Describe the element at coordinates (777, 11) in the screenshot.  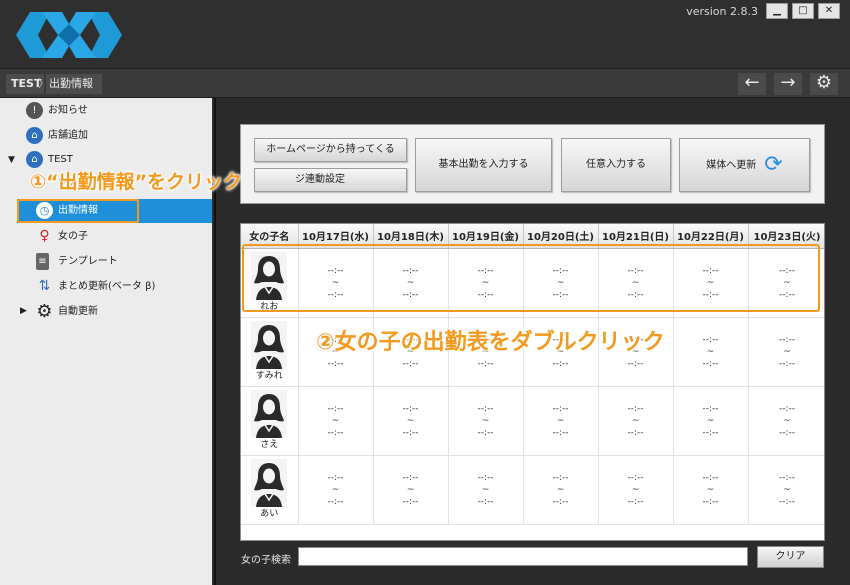
I see `minimize-button: ▁` at that location.